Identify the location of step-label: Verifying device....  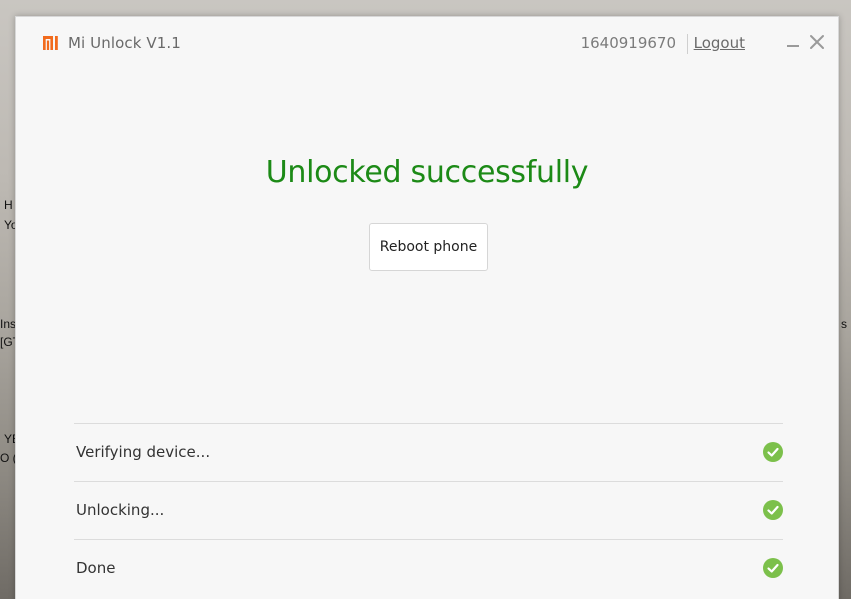
(143, 452).